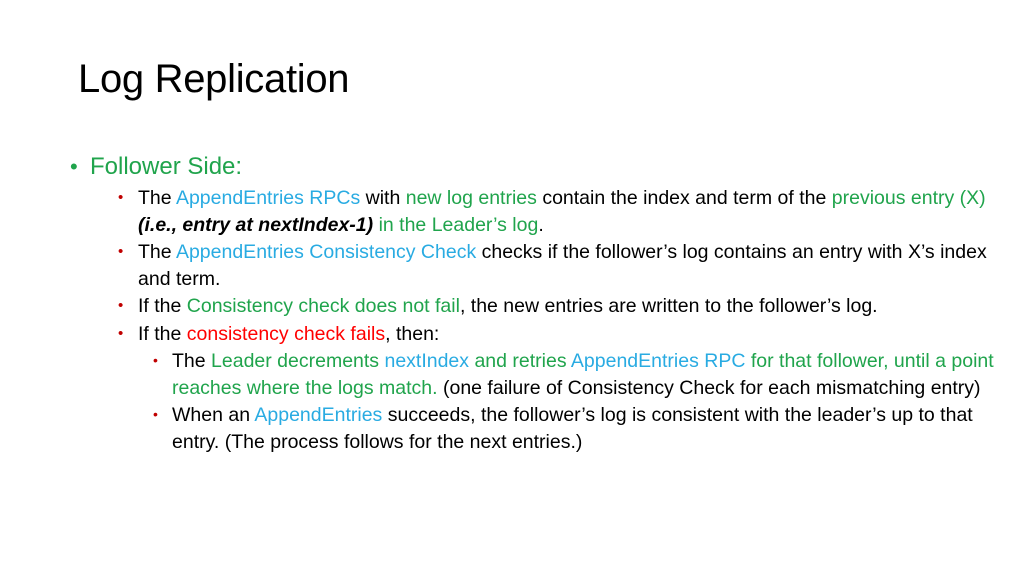  I want to click on text-run: AppendEntries RPC, so click(658, 361).